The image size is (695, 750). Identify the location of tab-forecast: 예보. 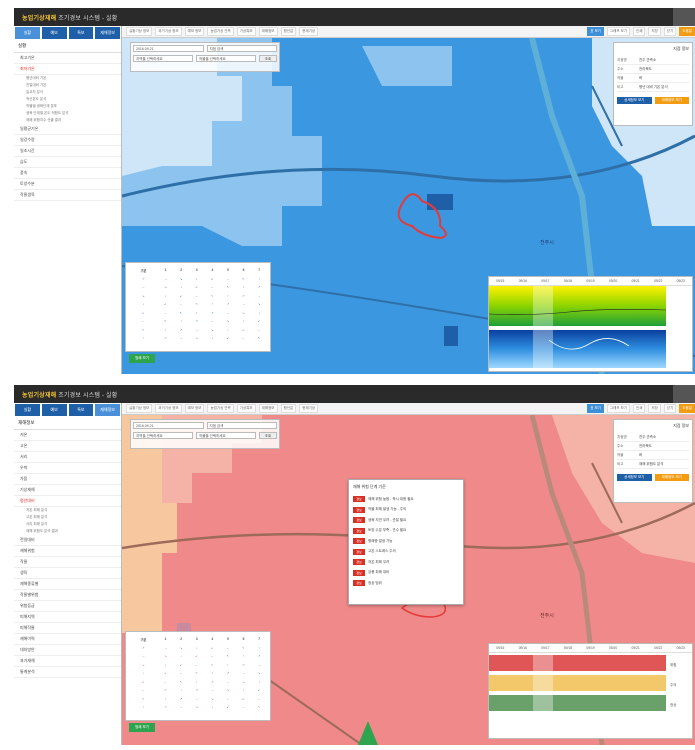
(54, 410).